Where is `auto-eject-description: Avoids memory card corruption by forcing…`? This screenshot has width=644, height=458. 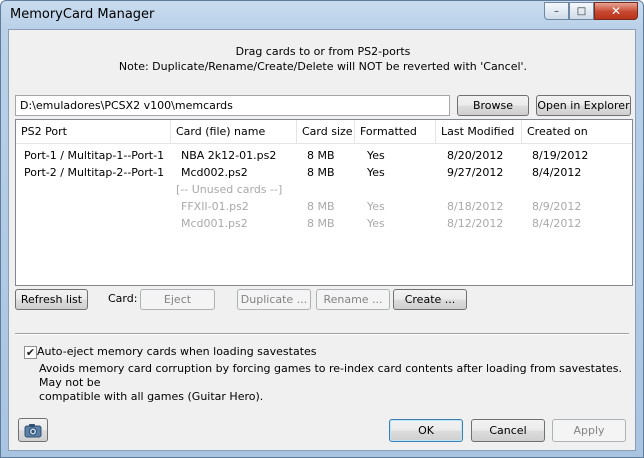
auto-eject-description: Avoids memory card corruption by forcing… is located at coordinates (334, 383).